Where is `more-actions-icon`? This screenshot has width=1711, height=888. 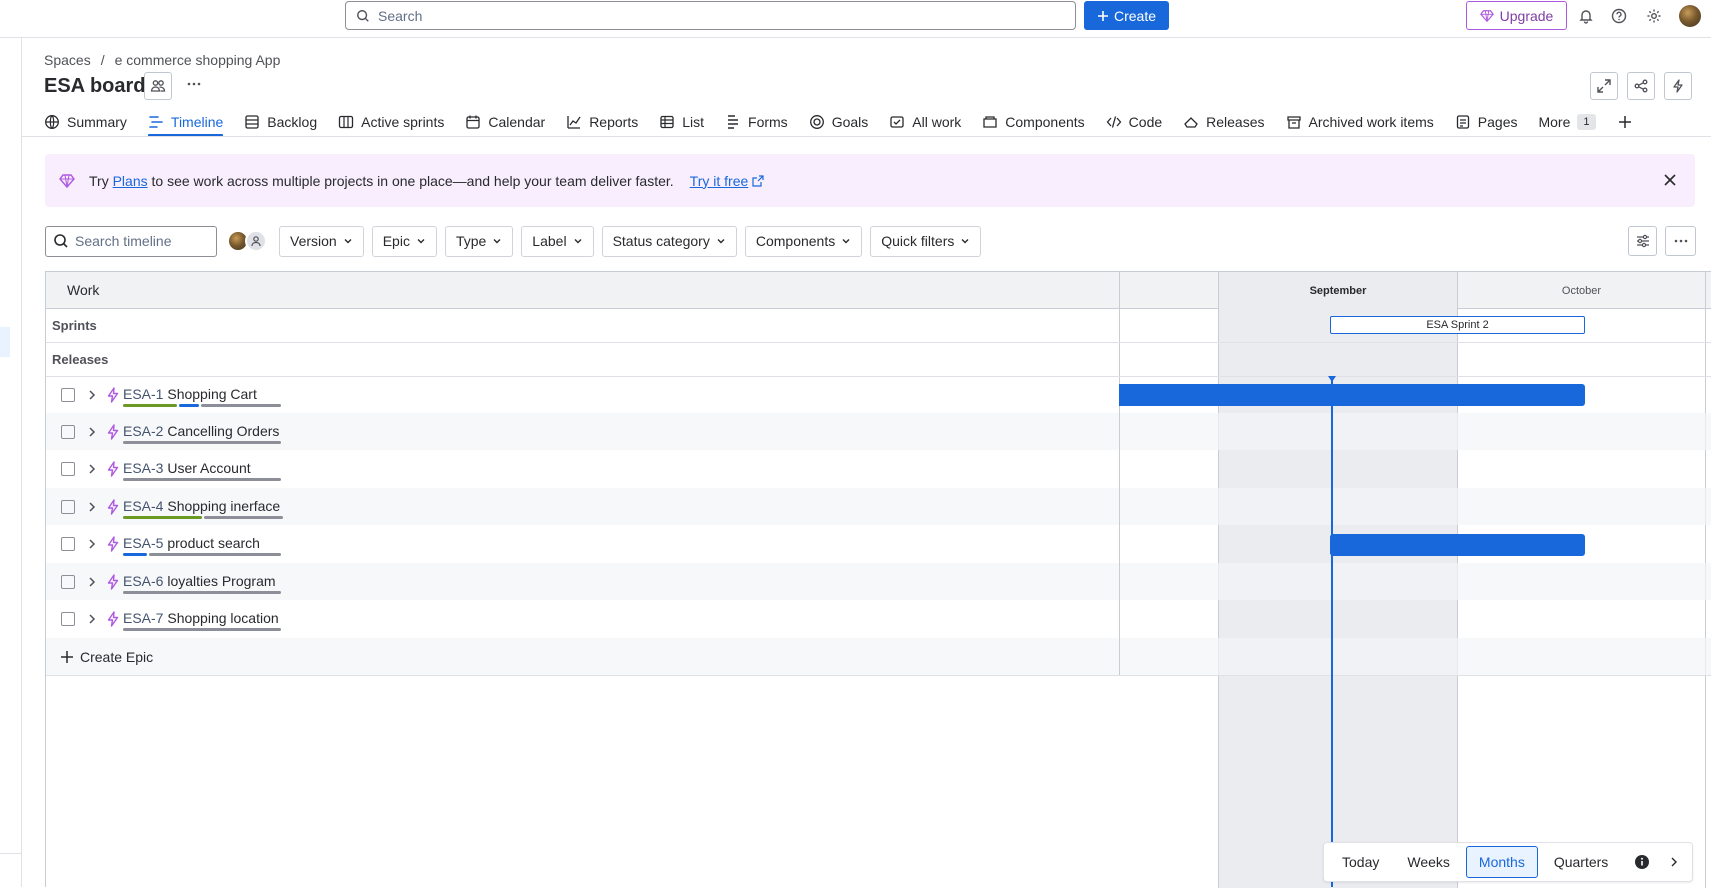 more-actions-icon is located at coordinates (194, 84).